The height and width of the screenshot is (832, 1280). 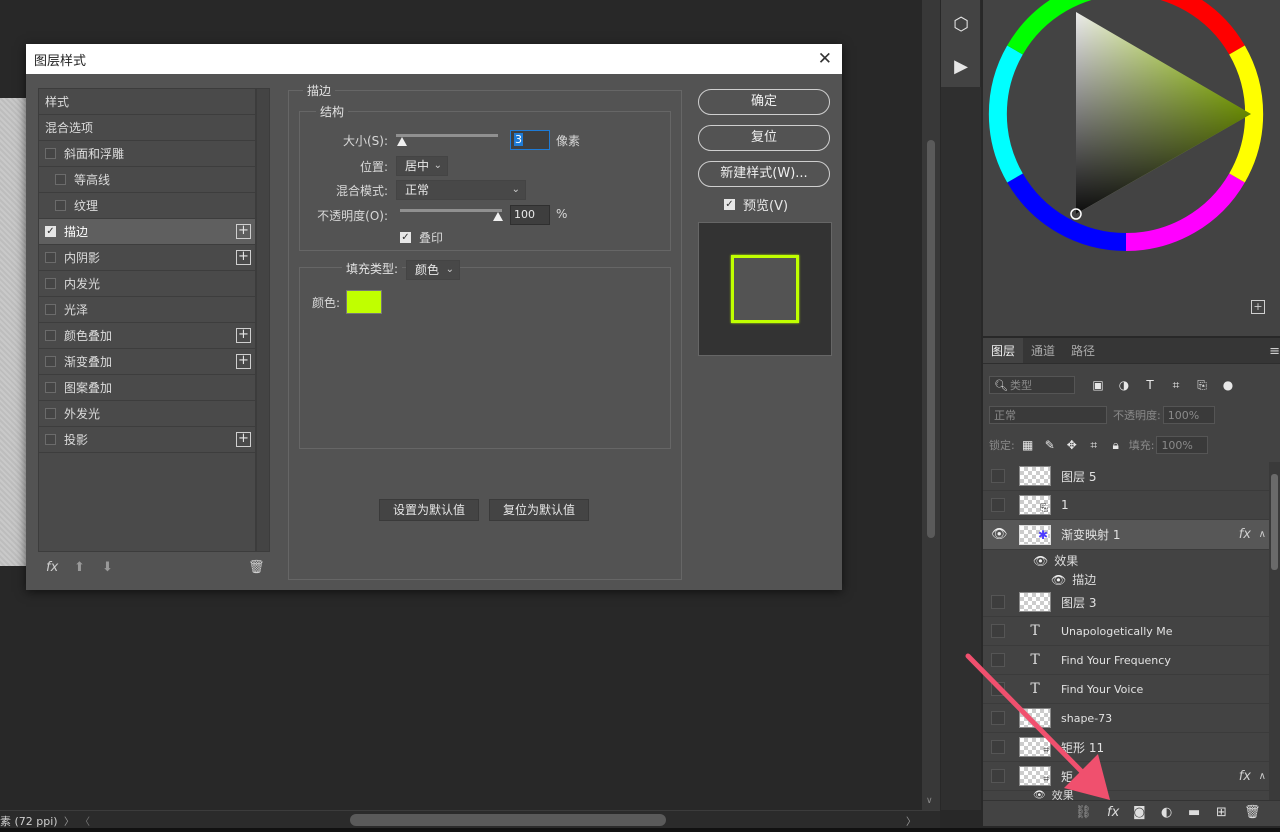 I want to click on style-list-scrollbar, so click(x=263, y=320).